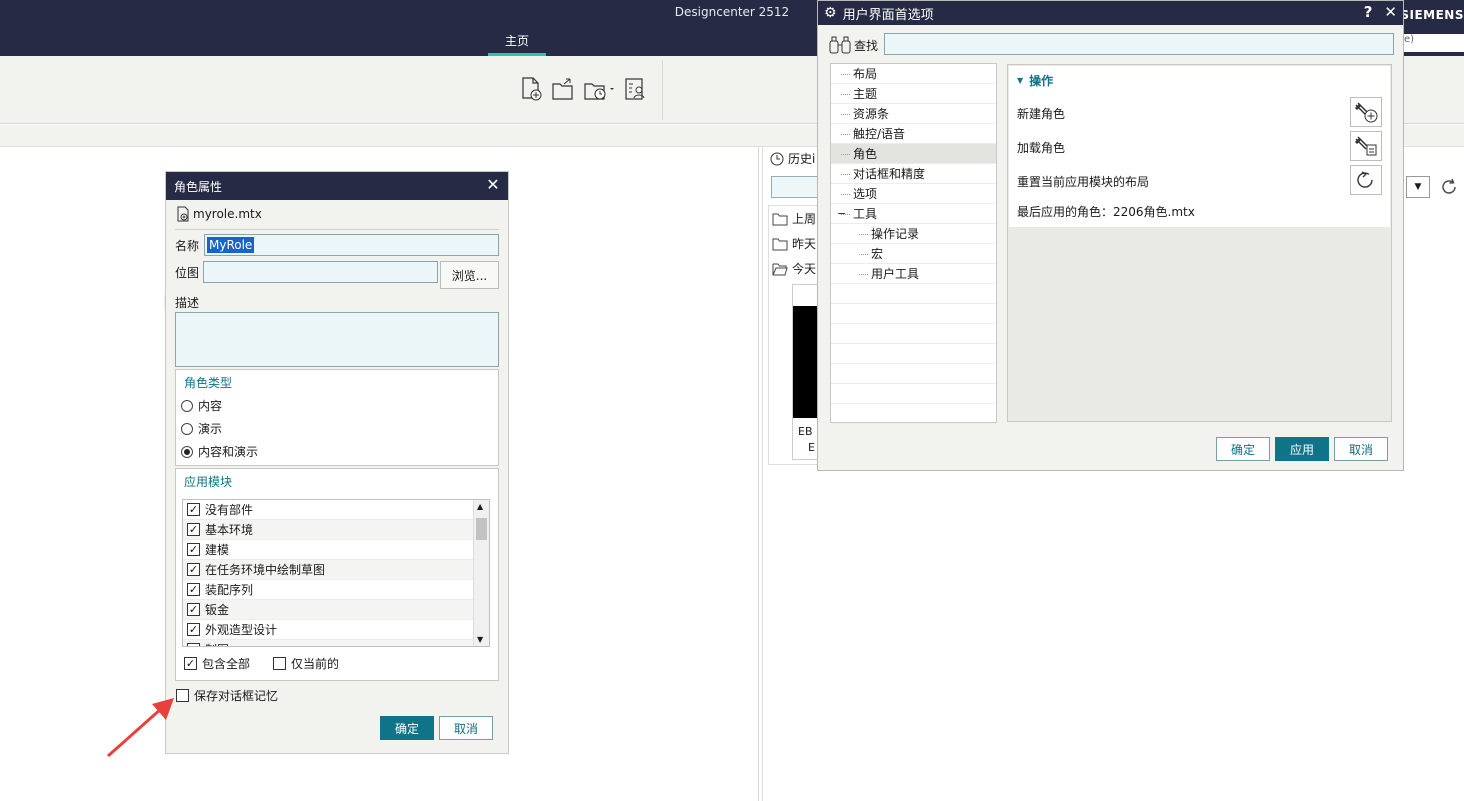  What do you see at coordinates (481, 529) in the screenshot?
I see `scroll-thumb` at bounding box center [481, 529].